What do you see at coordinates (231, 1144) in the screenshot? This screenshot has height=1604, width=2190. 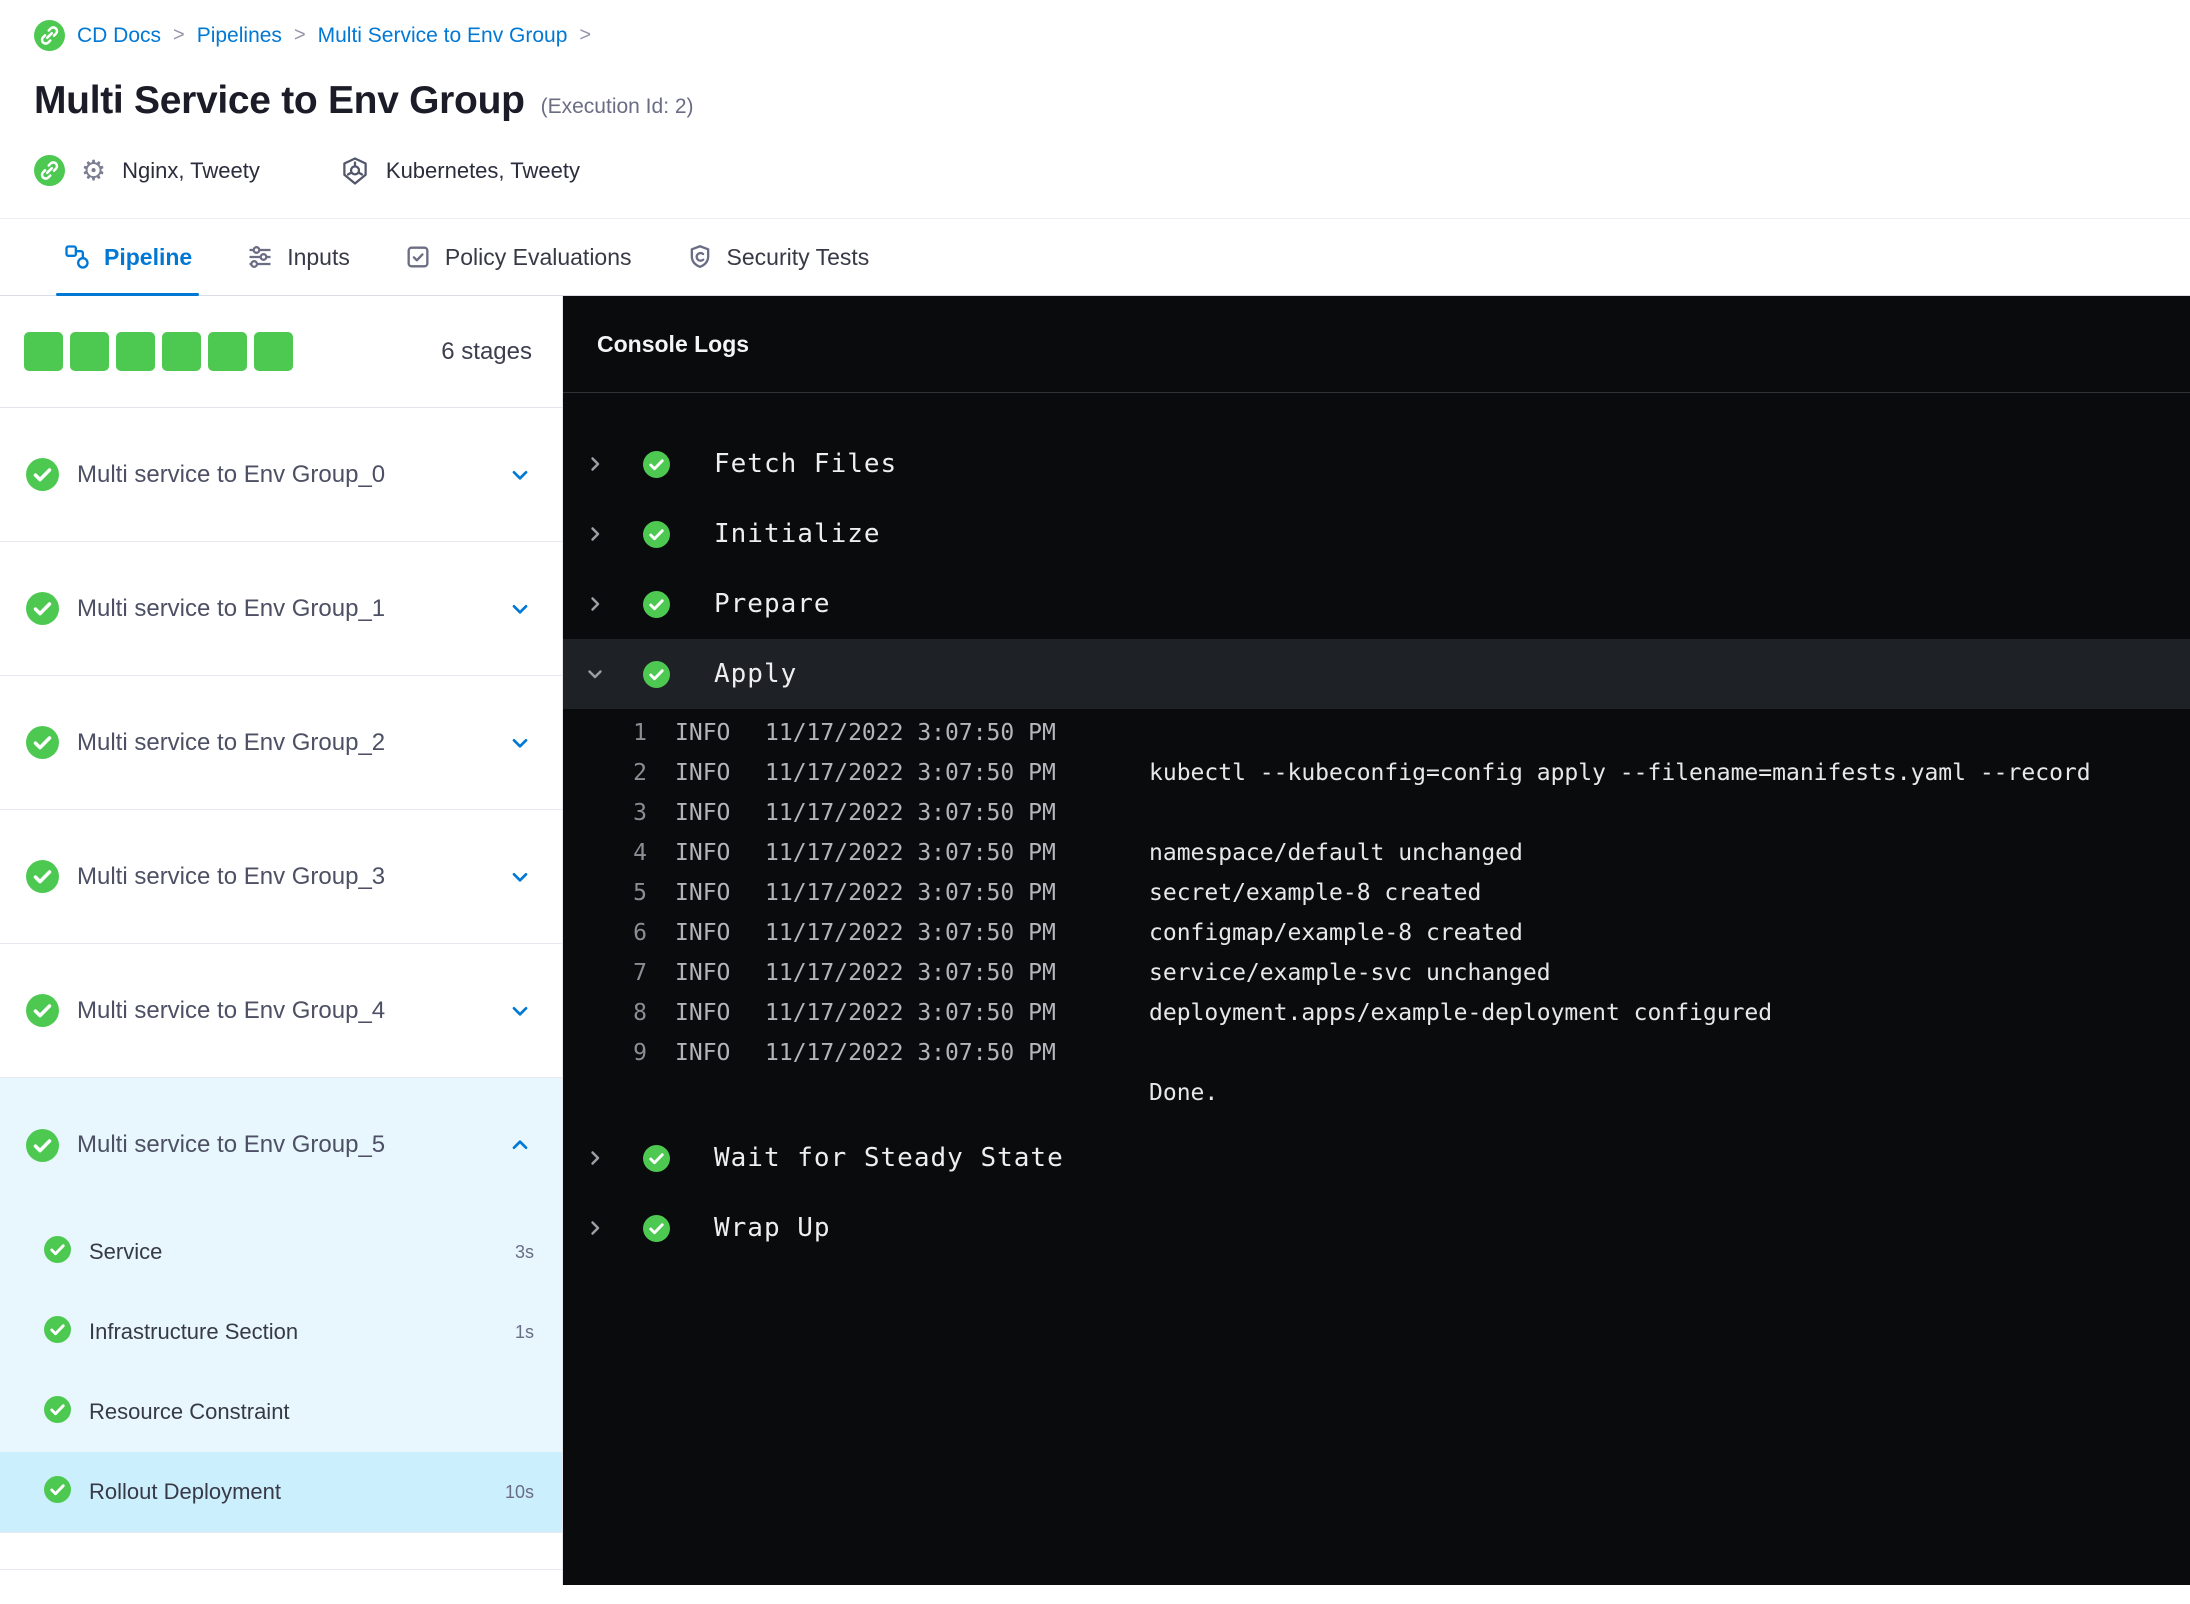 I see `stage-label: Multi service to Env Group_5` at bounding box center [231, 1144].